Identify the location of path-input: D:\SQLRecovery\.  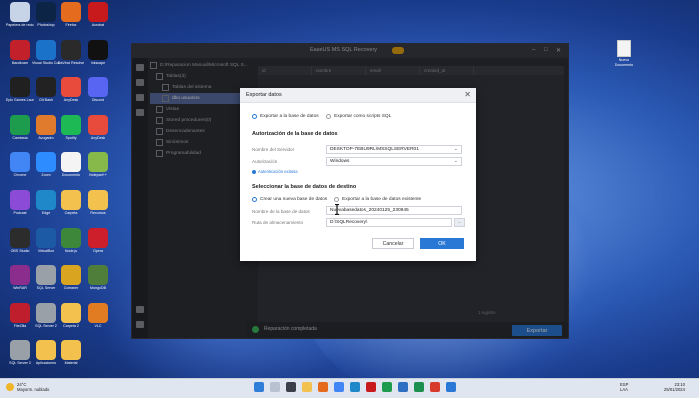
(389, 222).